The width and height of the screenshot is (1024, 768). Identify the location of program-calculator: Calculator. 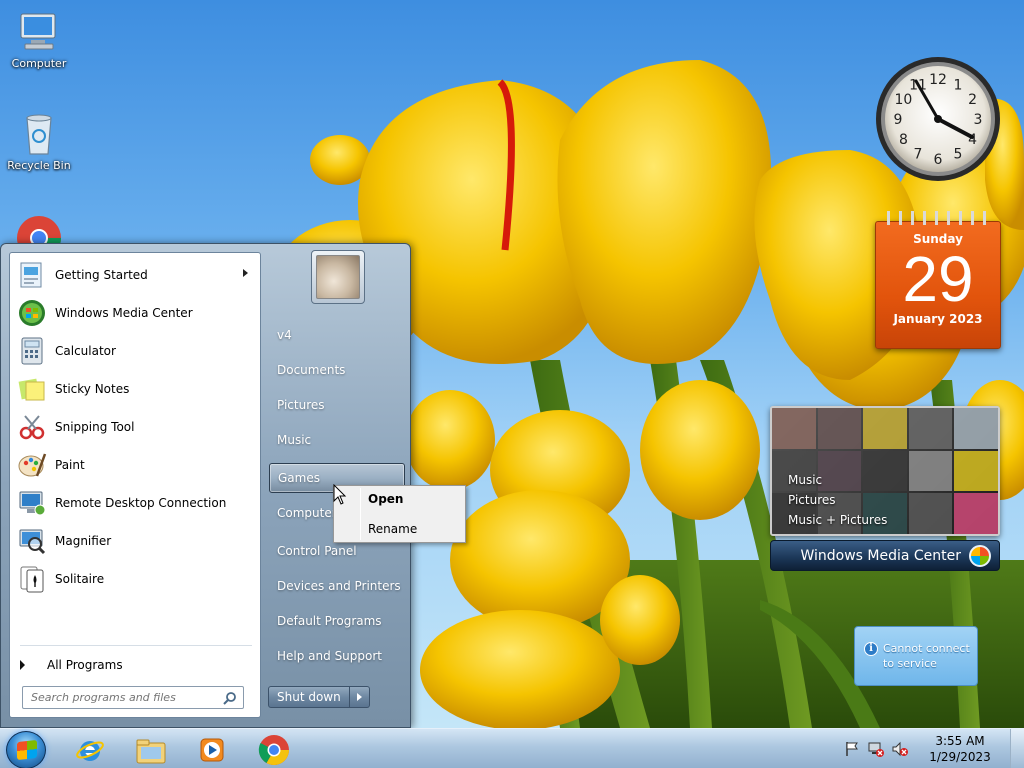
(135, 351).